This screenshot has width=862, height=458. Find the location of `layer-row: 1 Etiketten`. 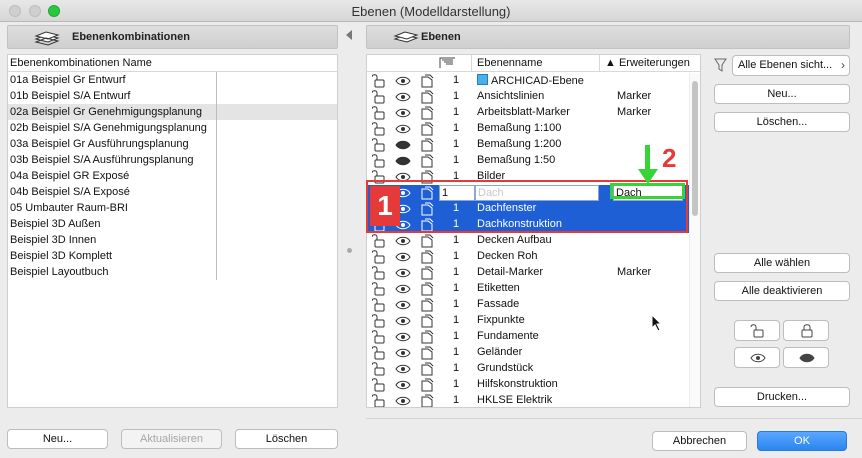

layer-row: 1 Etiketten is located at coordinates (528, 289).